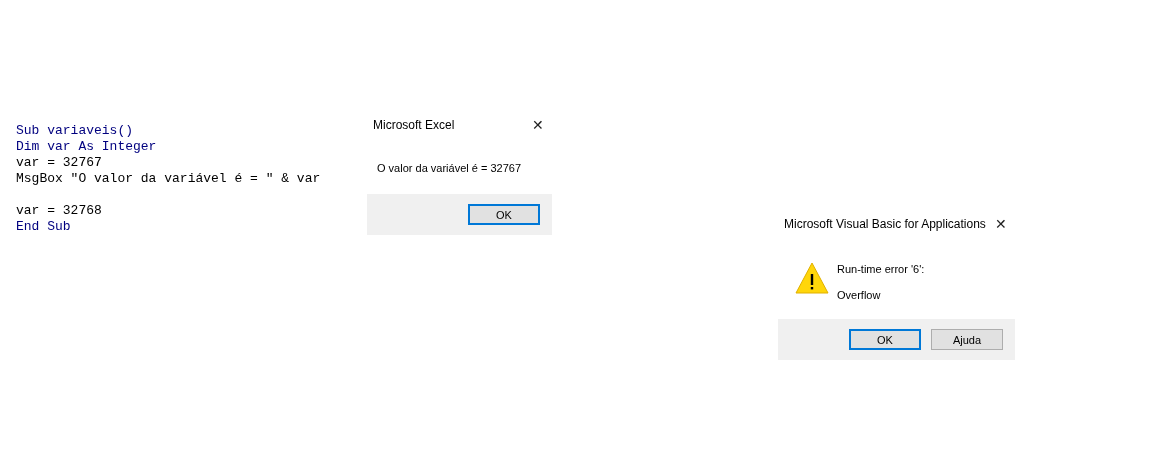  Describe the element at coordinates (812, 278) in the screenshot. I see `warning-icon` at that location.